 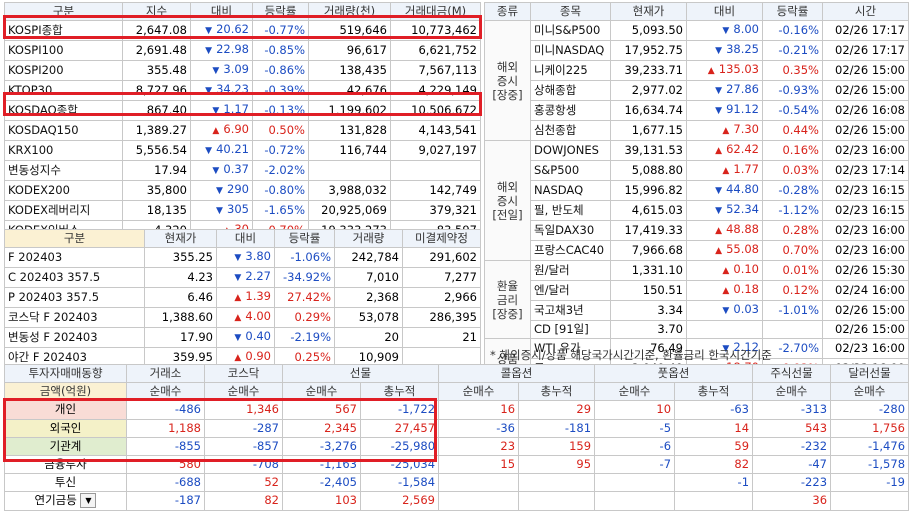 What do you see at coordinates (457, 483) in the screenshot?
I see `investor-row: 투신 -688 52 -2,405 -1,584 -1 -223 -19` at bounding box center [457, 483].